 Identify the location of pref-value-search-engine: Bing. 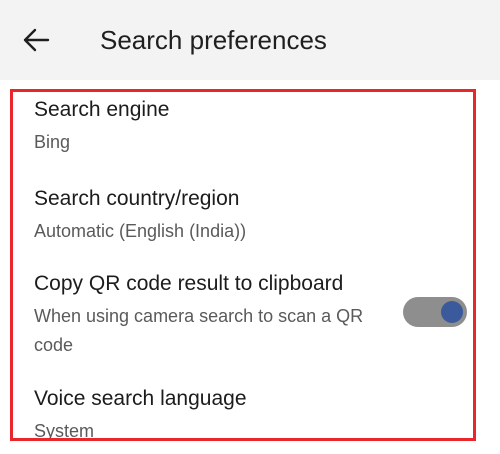
(52, 142).